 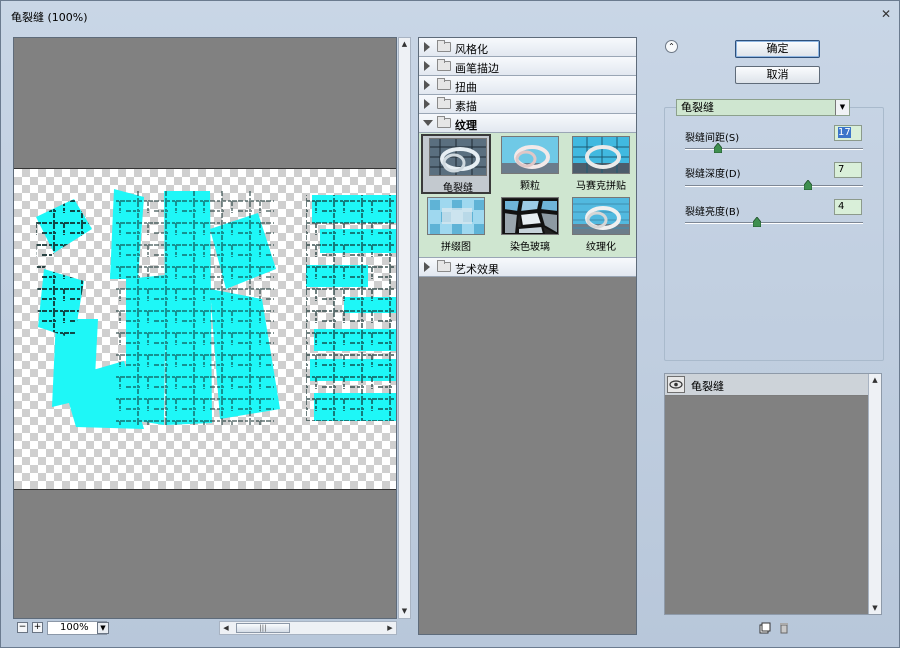 I want to click on mosaic-tiles-thumbnail, so click(x=601, y=155).